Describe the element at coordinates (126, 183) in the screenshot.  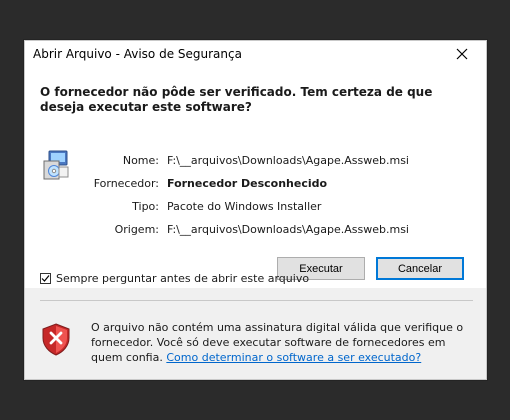
I see `publisher-label: Fornecedor:` at that location.